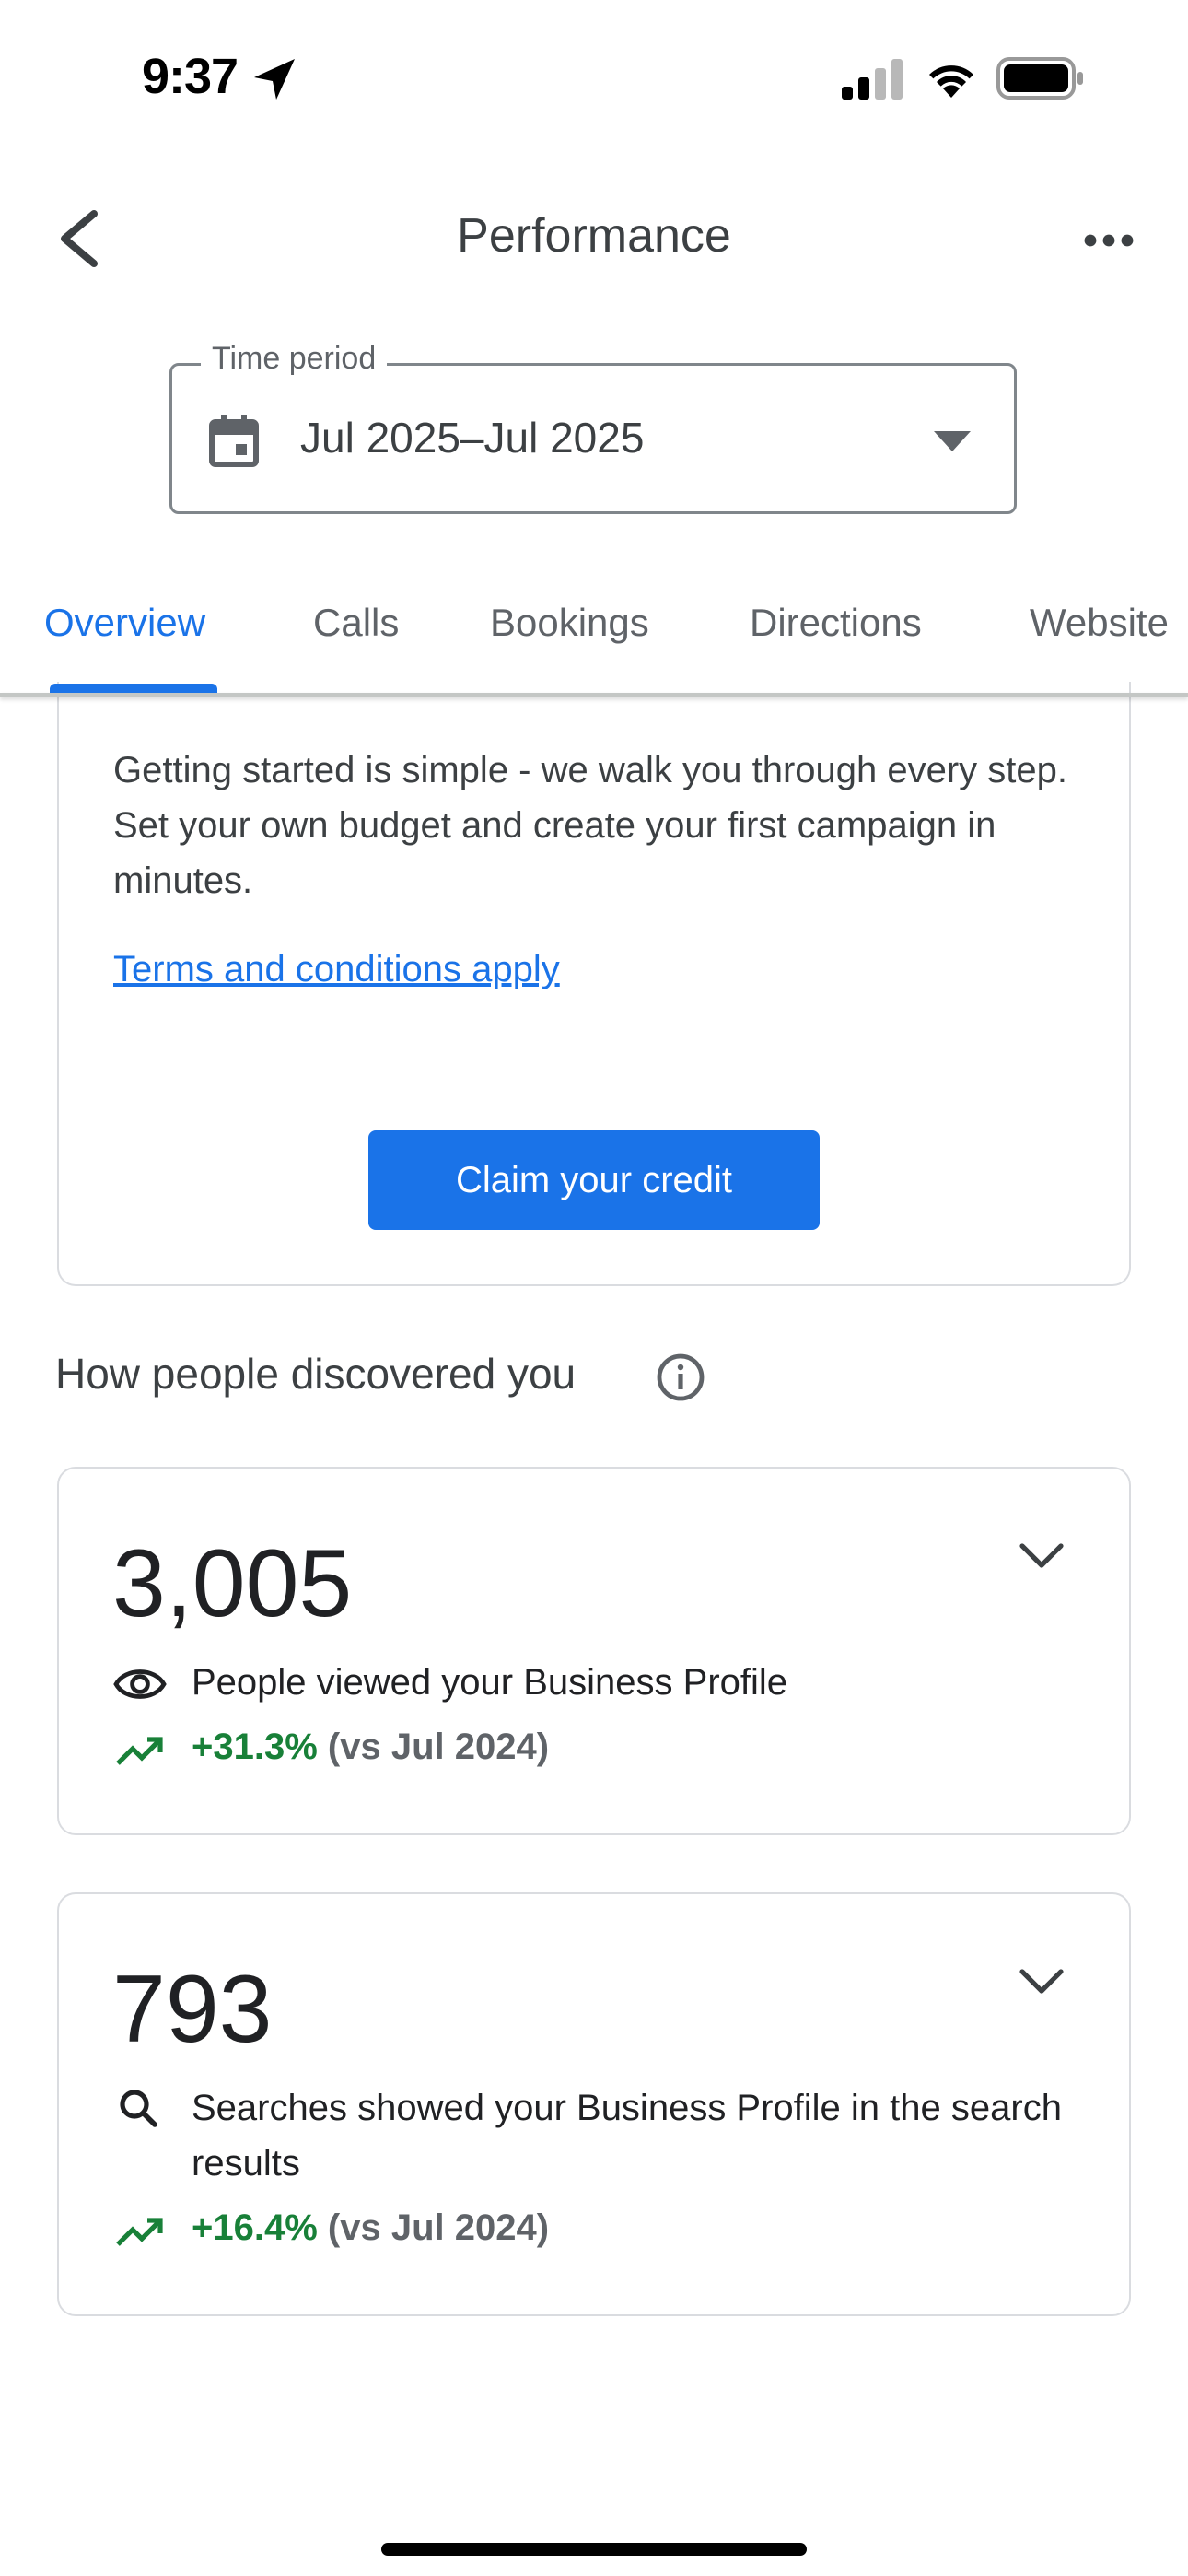 The height and width of the screenshot is (2576, 1188). What do you see at coordinates (192, 2009) in the screenshot?
I see `metric-value: 793` at bounding box center [192, 2009].